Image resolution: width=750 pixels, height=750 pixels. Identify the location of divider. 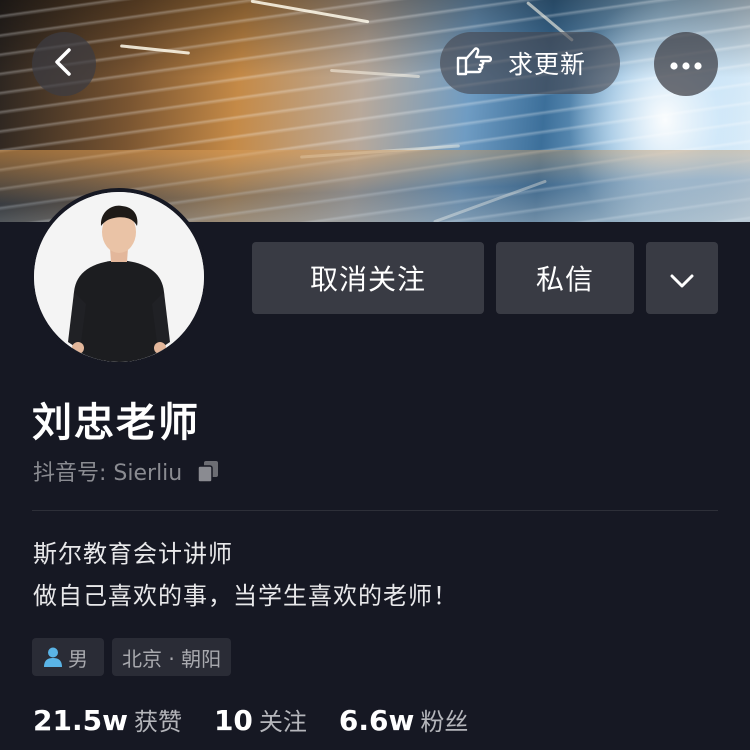
(375, 510).